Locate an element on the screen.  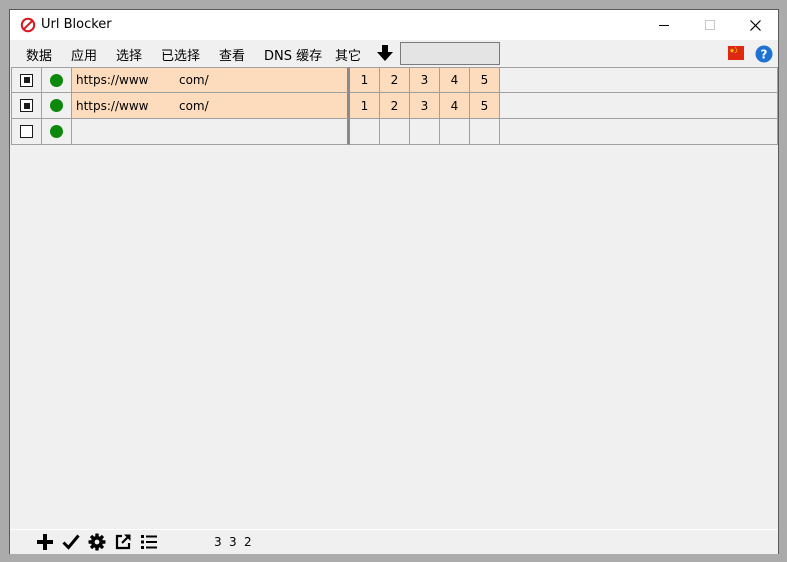
menu-item-select: 选择 is located at coordinates (129, 54).